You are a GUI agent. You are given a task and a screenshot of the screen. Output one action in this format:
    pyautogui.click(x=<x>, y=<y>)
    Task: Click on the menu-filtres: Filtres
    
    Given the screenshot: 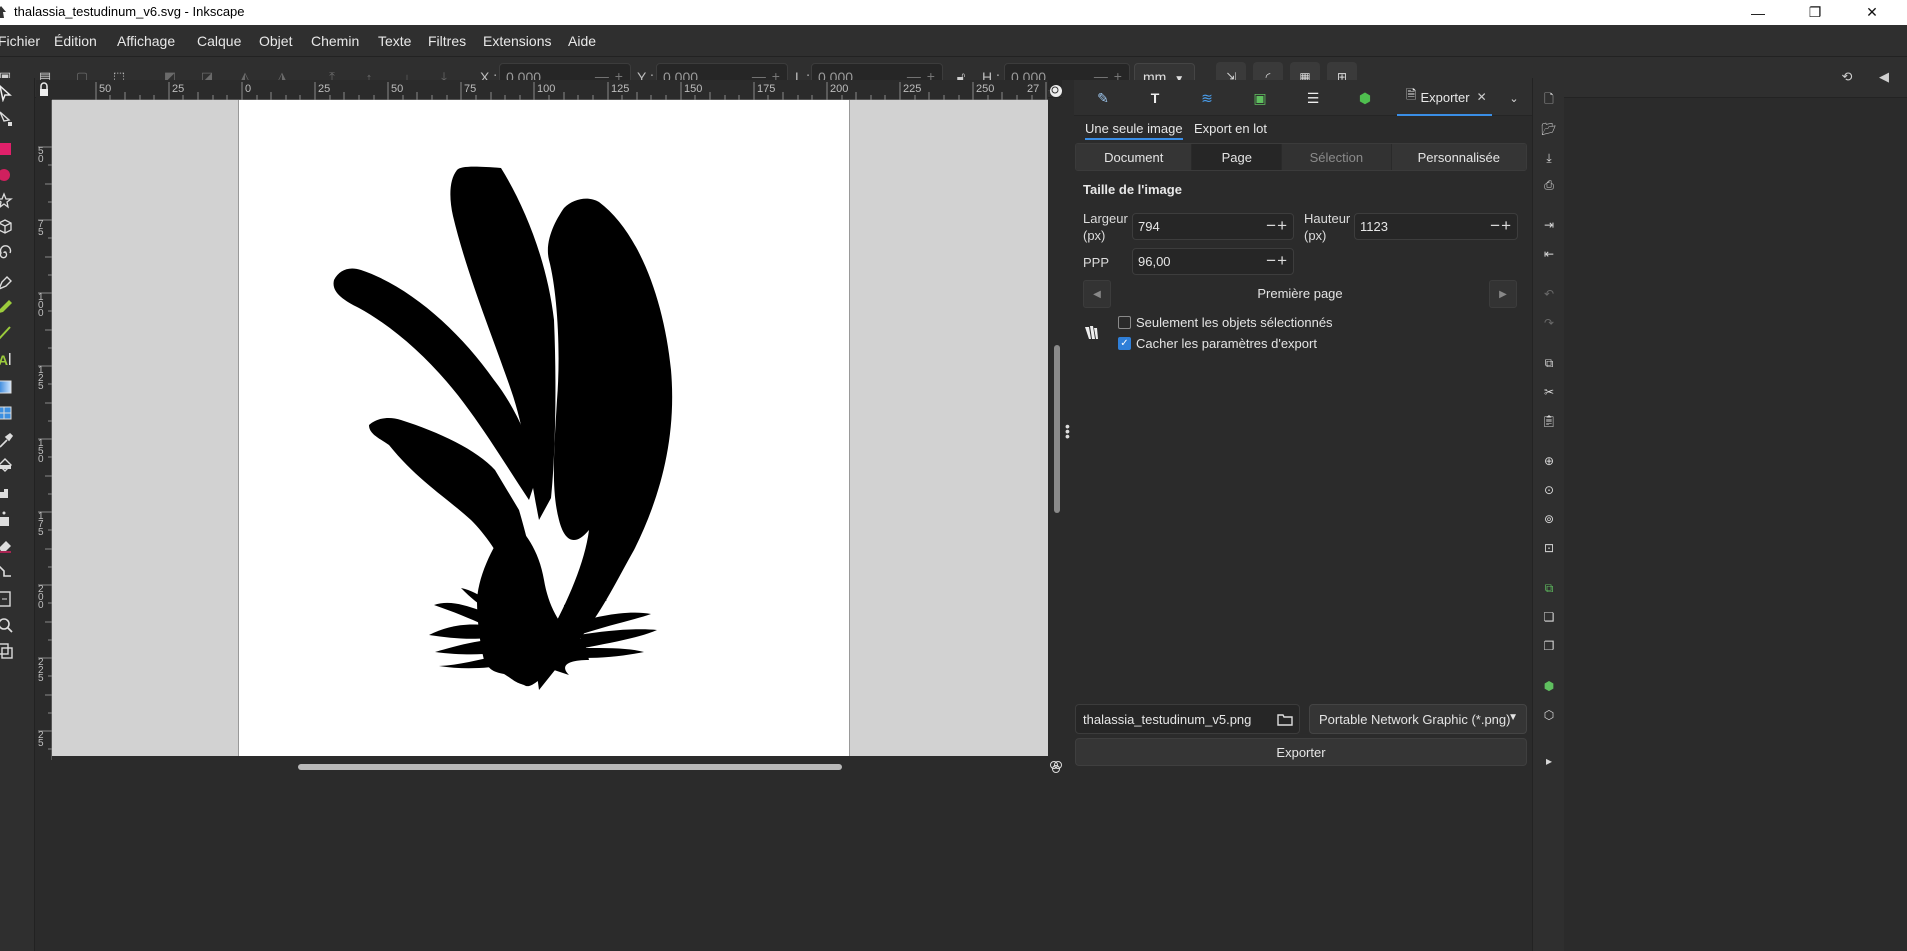 What is the action you would take?
    pyautogui.click(x=447, y=41)
    